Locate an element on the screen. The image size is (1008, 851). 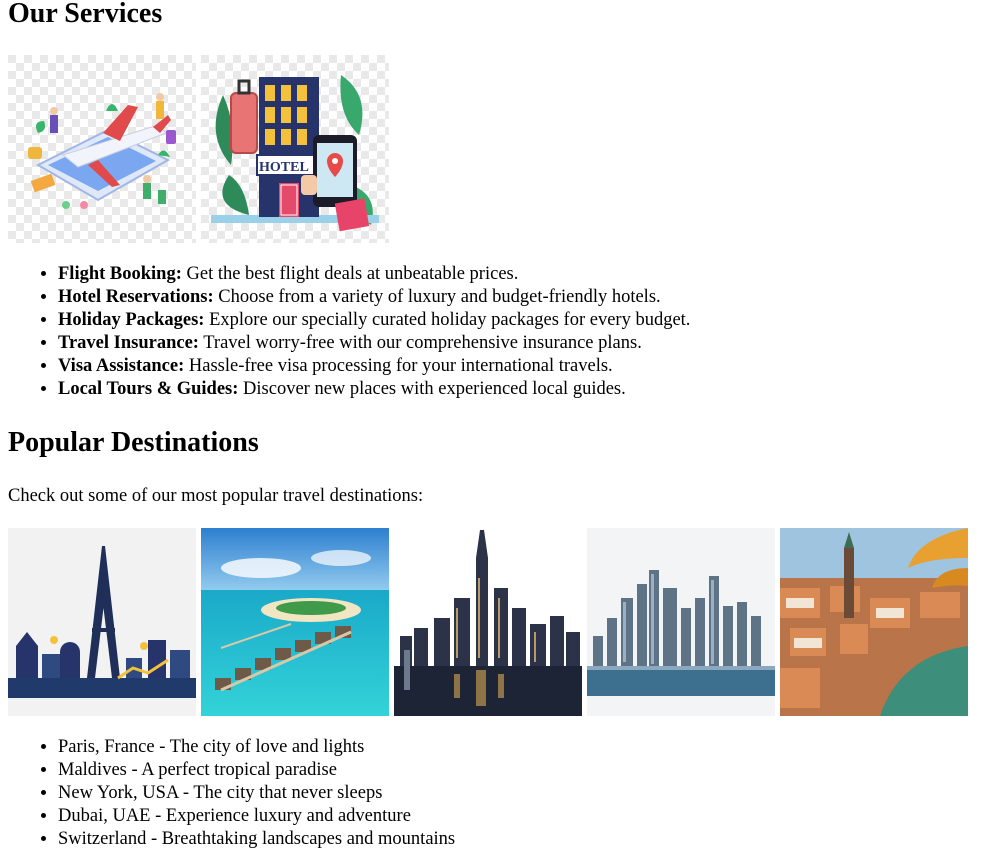
service-title: Flight Booking: is located at coordinates (120, 274).